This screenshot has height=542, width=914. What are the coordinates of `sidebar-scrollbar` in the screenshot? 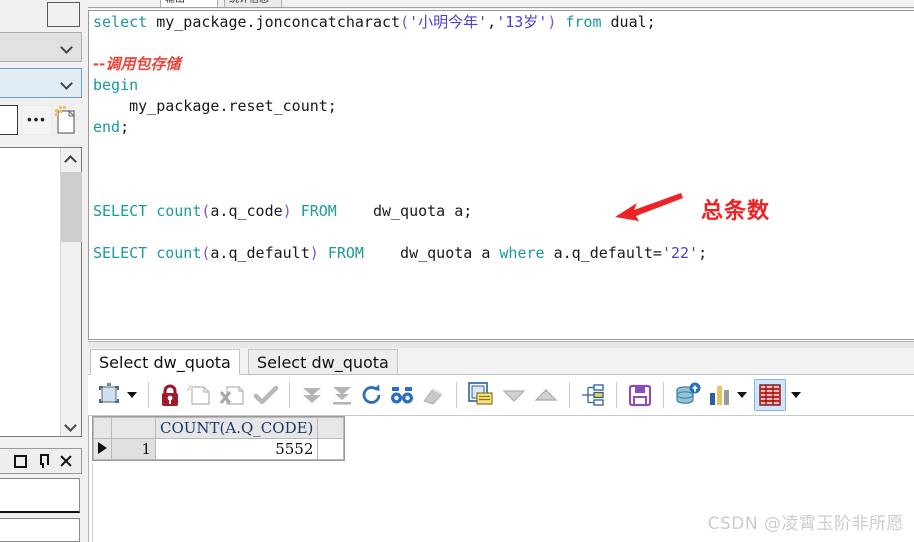 It's located at (71, 292).